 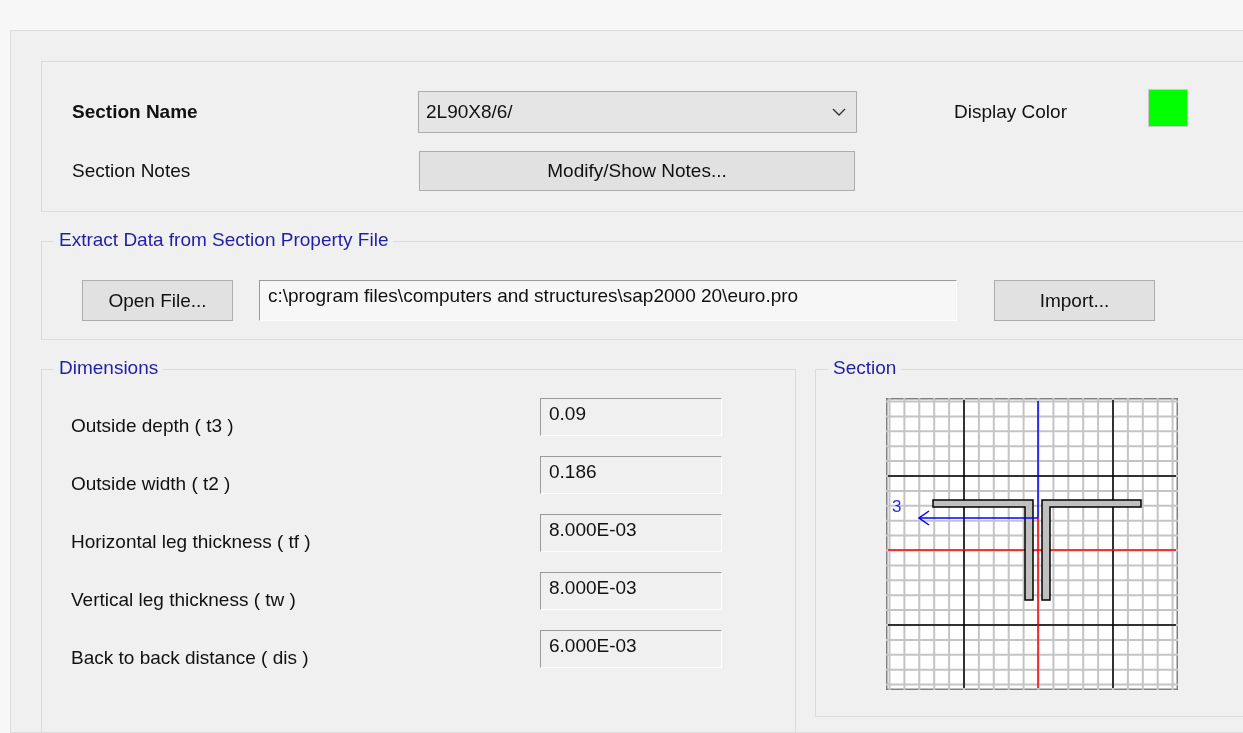 I want to click on section-name-dropdown: 2L90X8/6/, so click(x=637, y=112).